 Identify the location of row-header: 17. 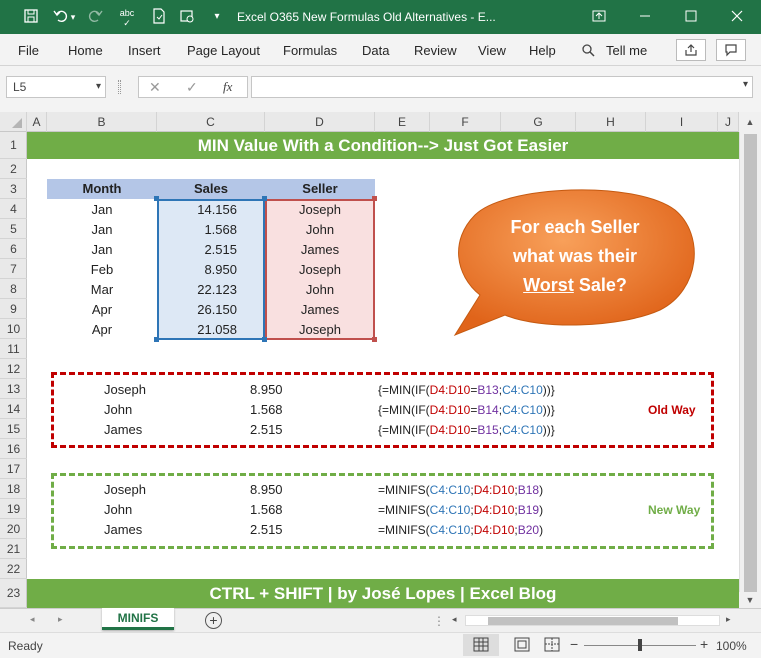
(13, 469).